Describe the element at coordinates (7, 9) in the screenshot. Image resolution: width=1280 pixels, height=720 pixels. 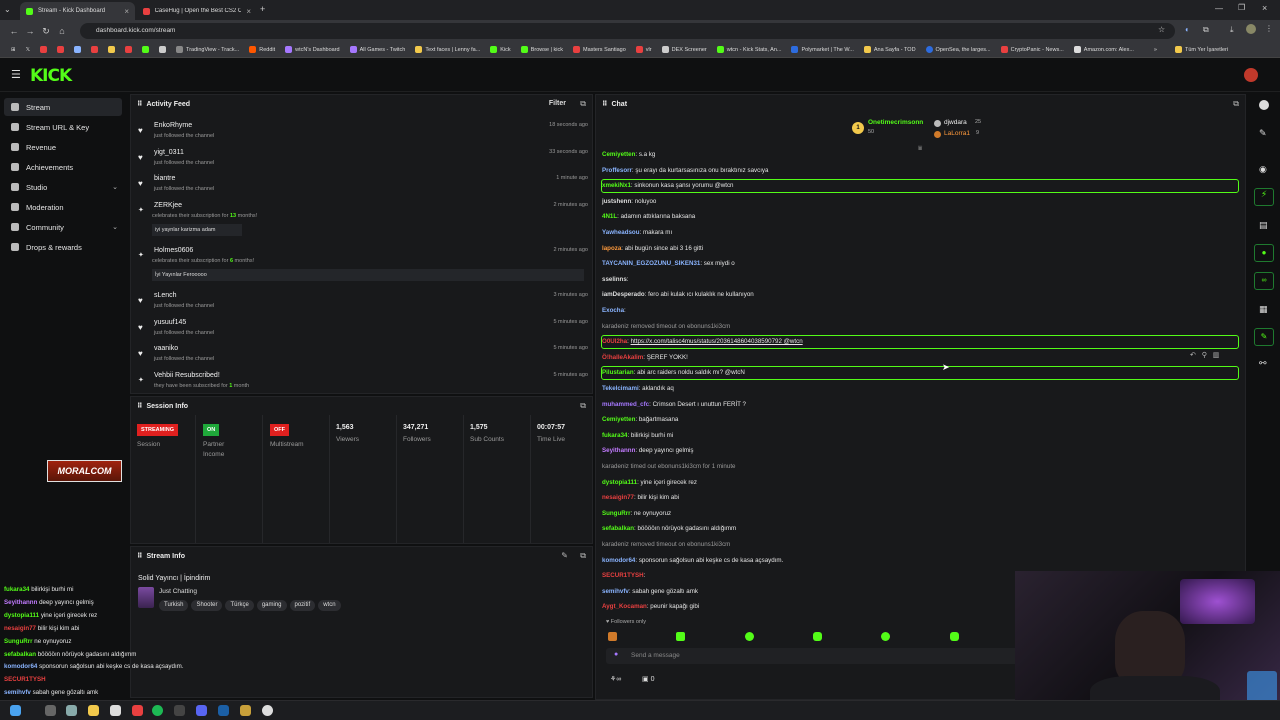
I see `tab-list-icon: ⌄` at that location.